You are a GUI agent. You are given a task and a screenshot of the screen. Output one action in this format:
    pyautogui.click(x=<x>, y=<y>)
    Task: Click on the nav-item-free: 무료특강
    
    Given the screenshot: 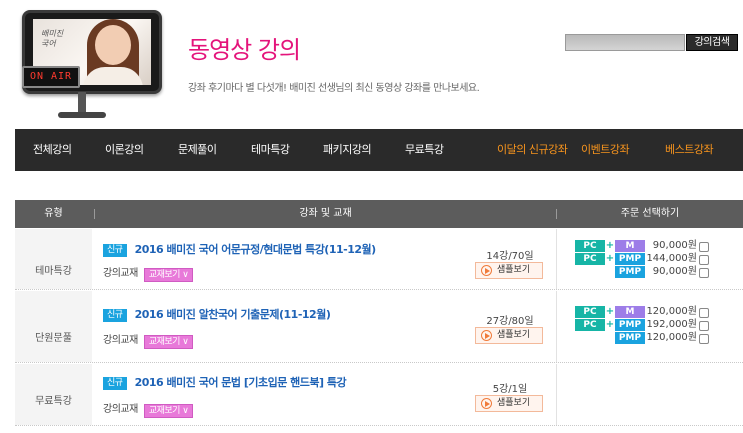 What is the action you would take?
    pyautogui.click(x=424, y=150)
    